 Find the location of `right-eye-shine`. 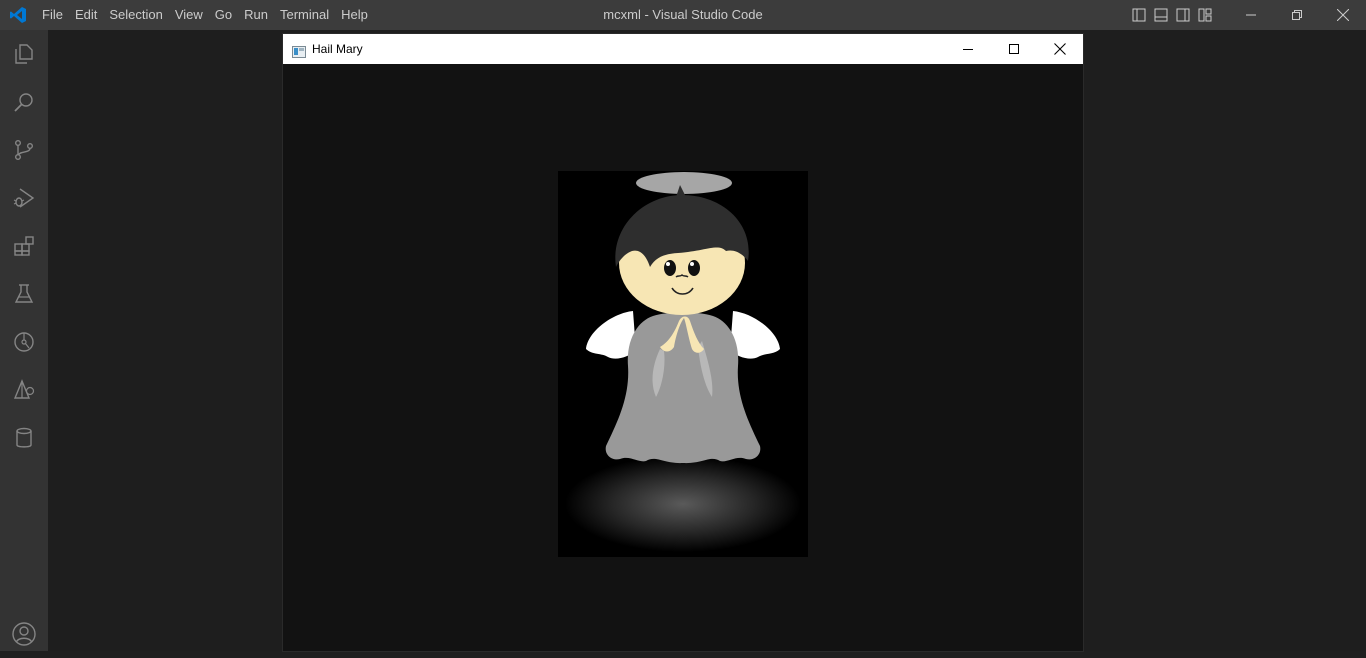

right-eye-shine is located at coordinates (692, 264).